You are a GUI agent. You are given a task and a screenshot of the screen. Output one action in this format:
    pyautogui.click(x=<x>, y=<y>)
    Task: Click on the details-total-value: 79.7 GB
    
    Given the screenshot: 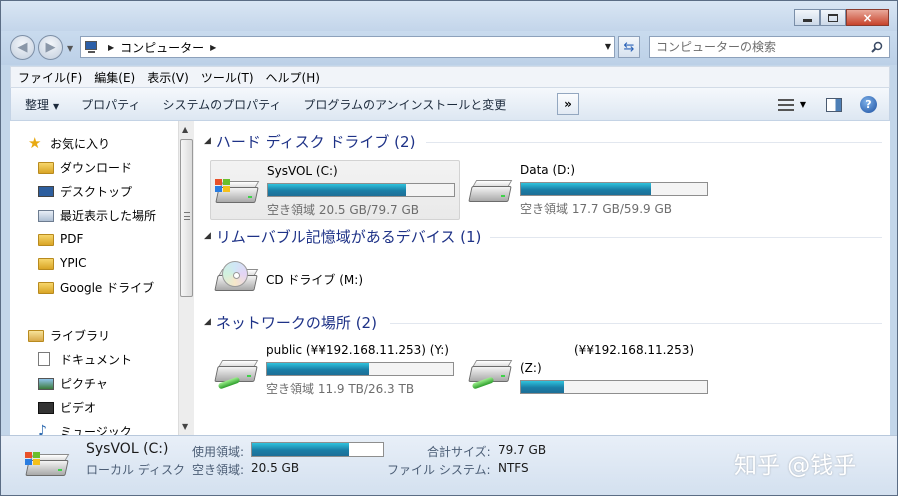 What is the action you would take?
    pyautogui.click(x=522, y=450)
    